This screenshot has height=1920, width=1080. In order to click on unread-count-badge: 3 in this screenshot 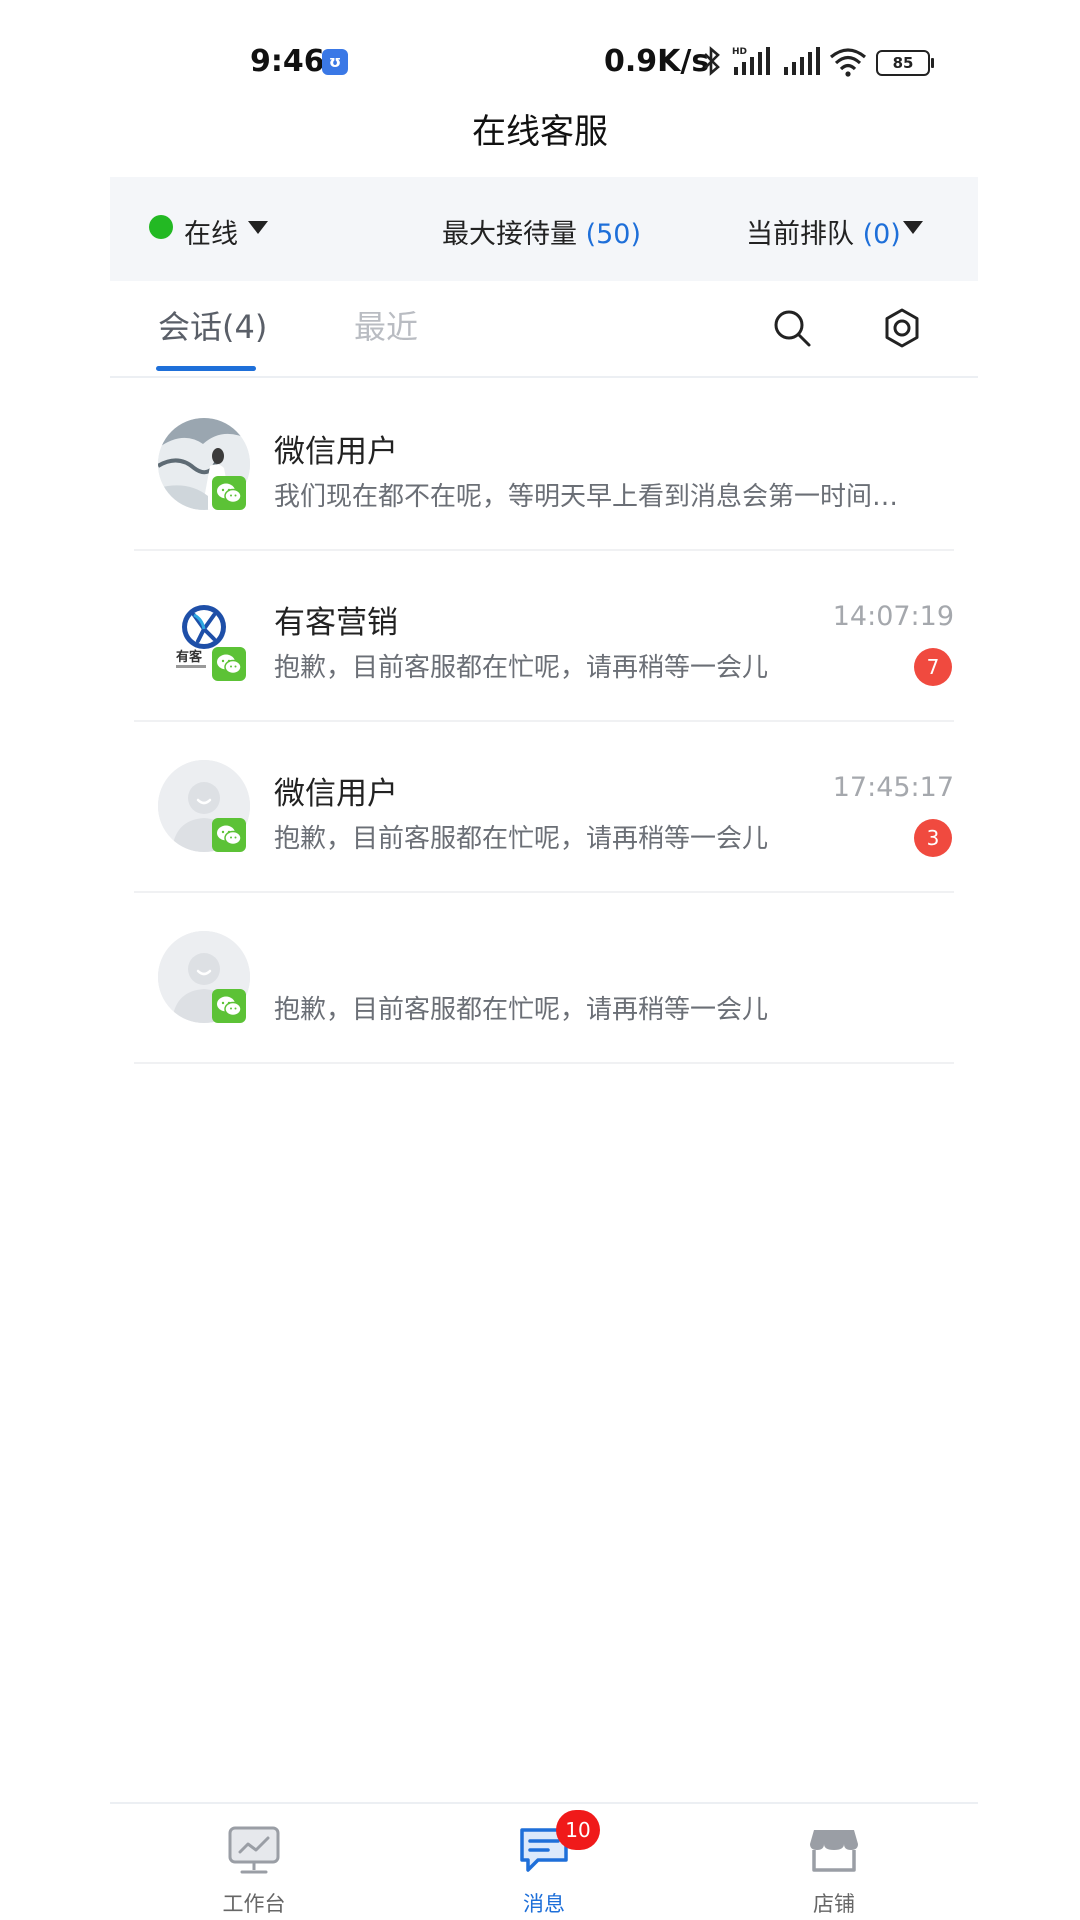, I will do `click(933, 838)`.